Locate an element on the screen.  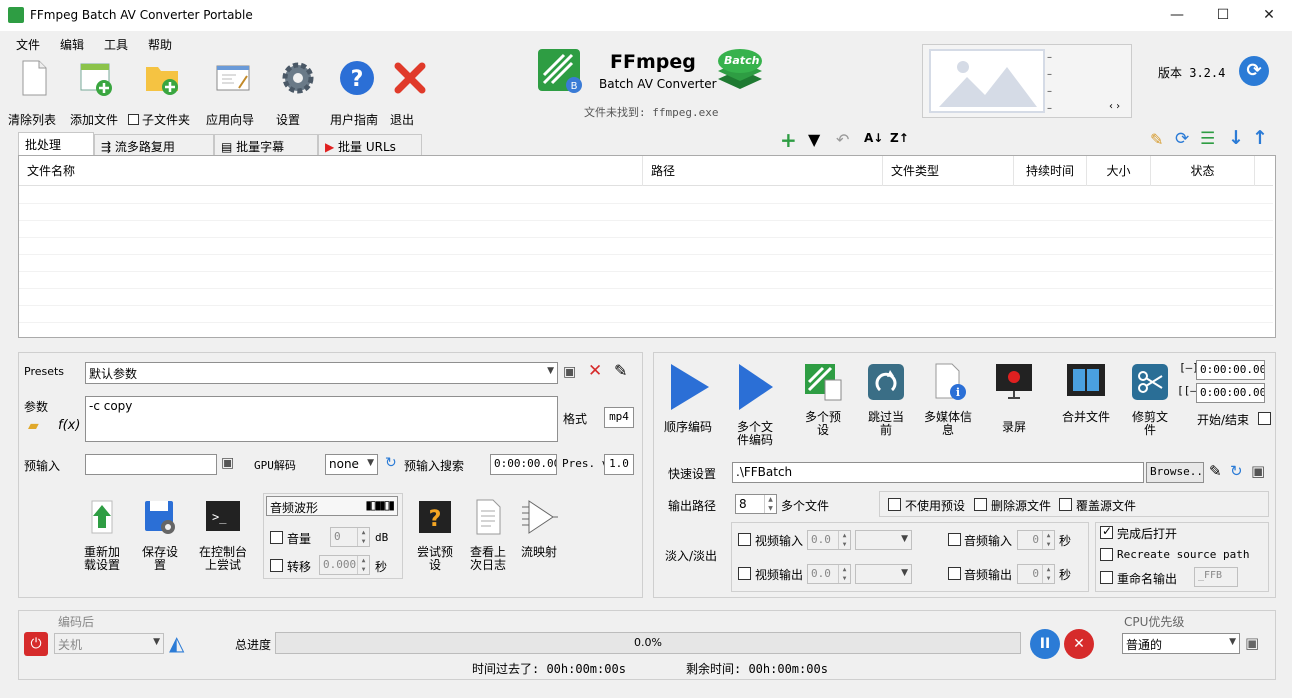
tab-batch: 批处理 is located at coordinates (56, 144).